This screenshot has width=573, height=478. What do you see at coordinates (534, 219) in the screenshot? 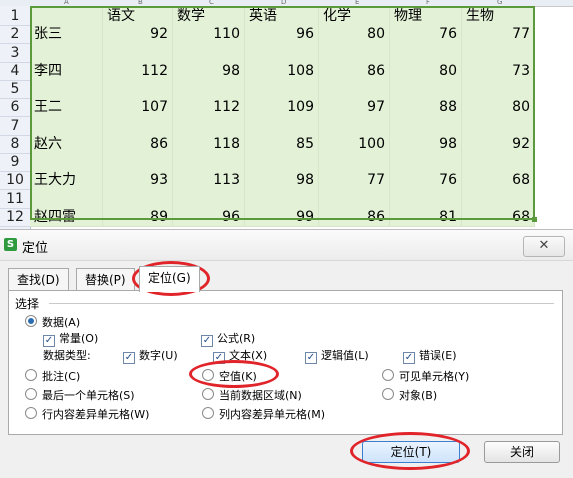
I see `fill-handle` at bounding box center [534, 219].